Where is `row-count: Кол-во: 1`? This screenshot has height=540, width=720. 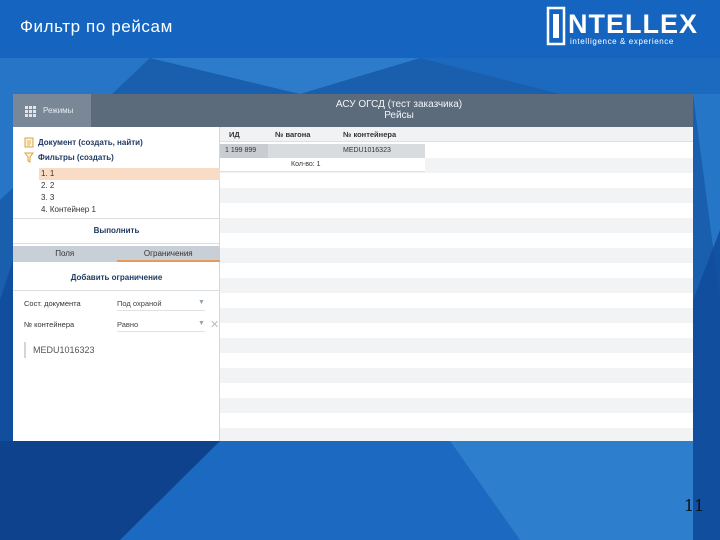
row-count: Кол-во: 1 is located at coordinates (306, 164).